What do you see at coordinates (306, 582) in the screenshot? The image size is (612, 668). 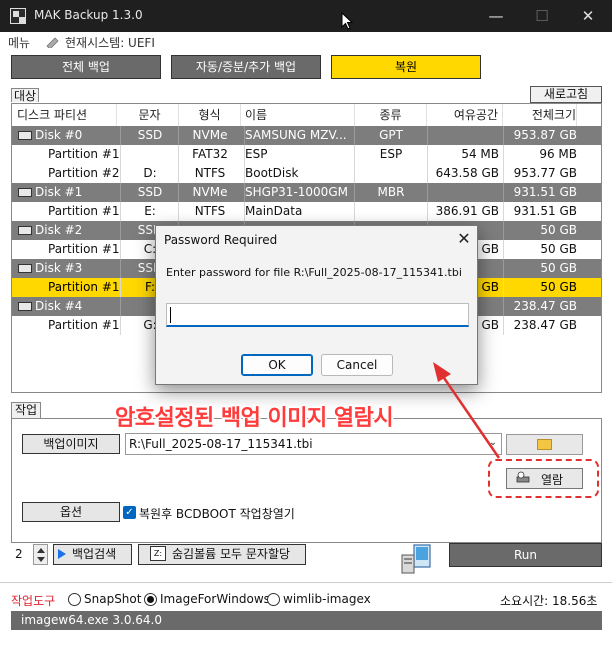 I see `separator` at bounding box center [306, 582].